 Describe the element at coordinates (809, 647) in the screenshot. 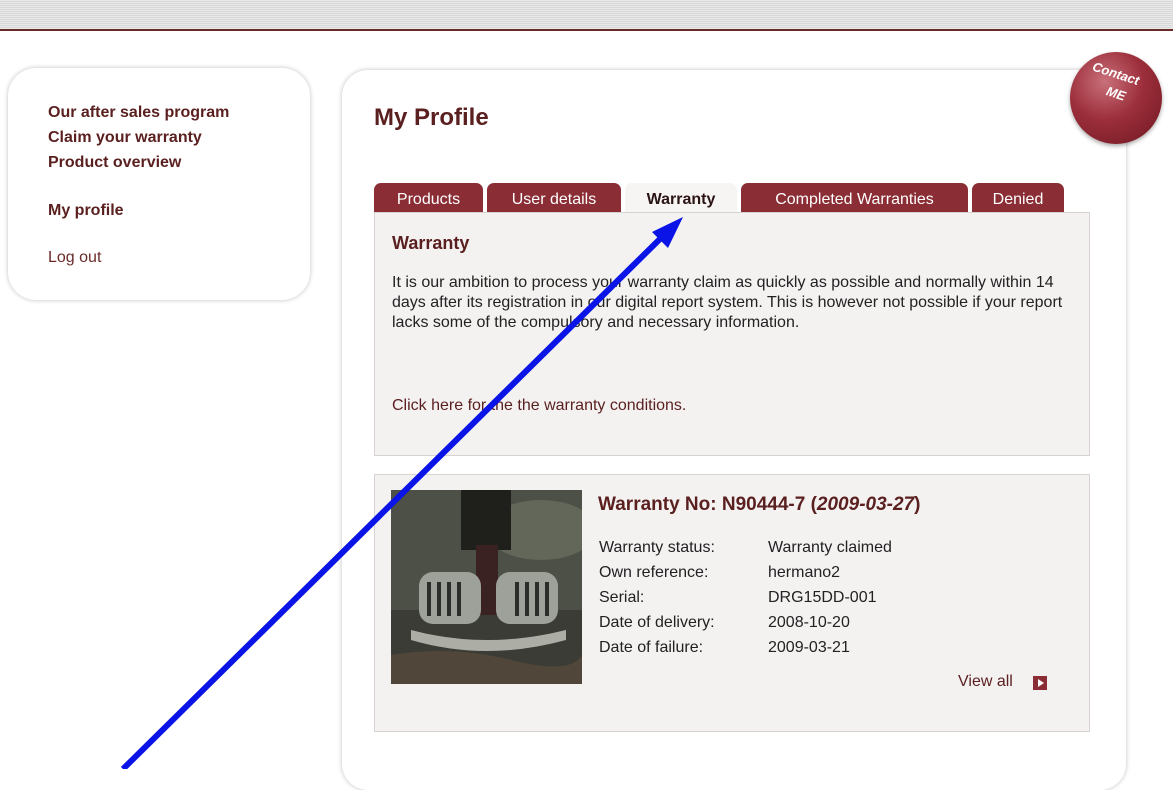

I see `field-value-failure-date: 2009-03-21` at that location.